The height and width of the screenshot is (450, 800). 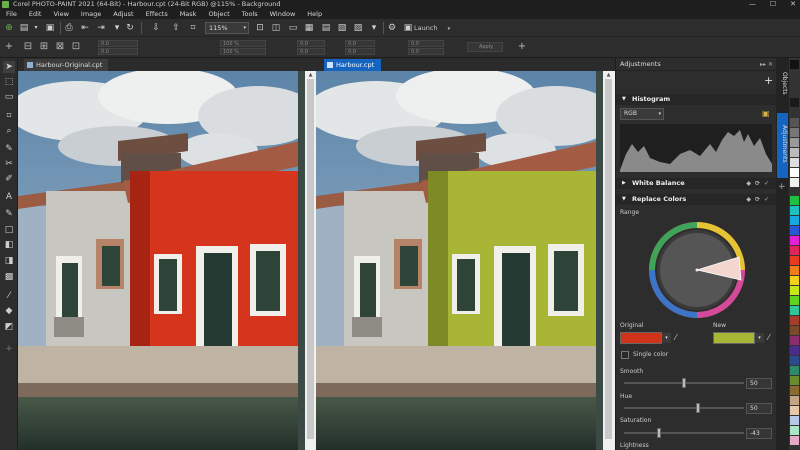 I want to click on panel-options-icon: ▸▸ ✕, so click(x=766, y=64).